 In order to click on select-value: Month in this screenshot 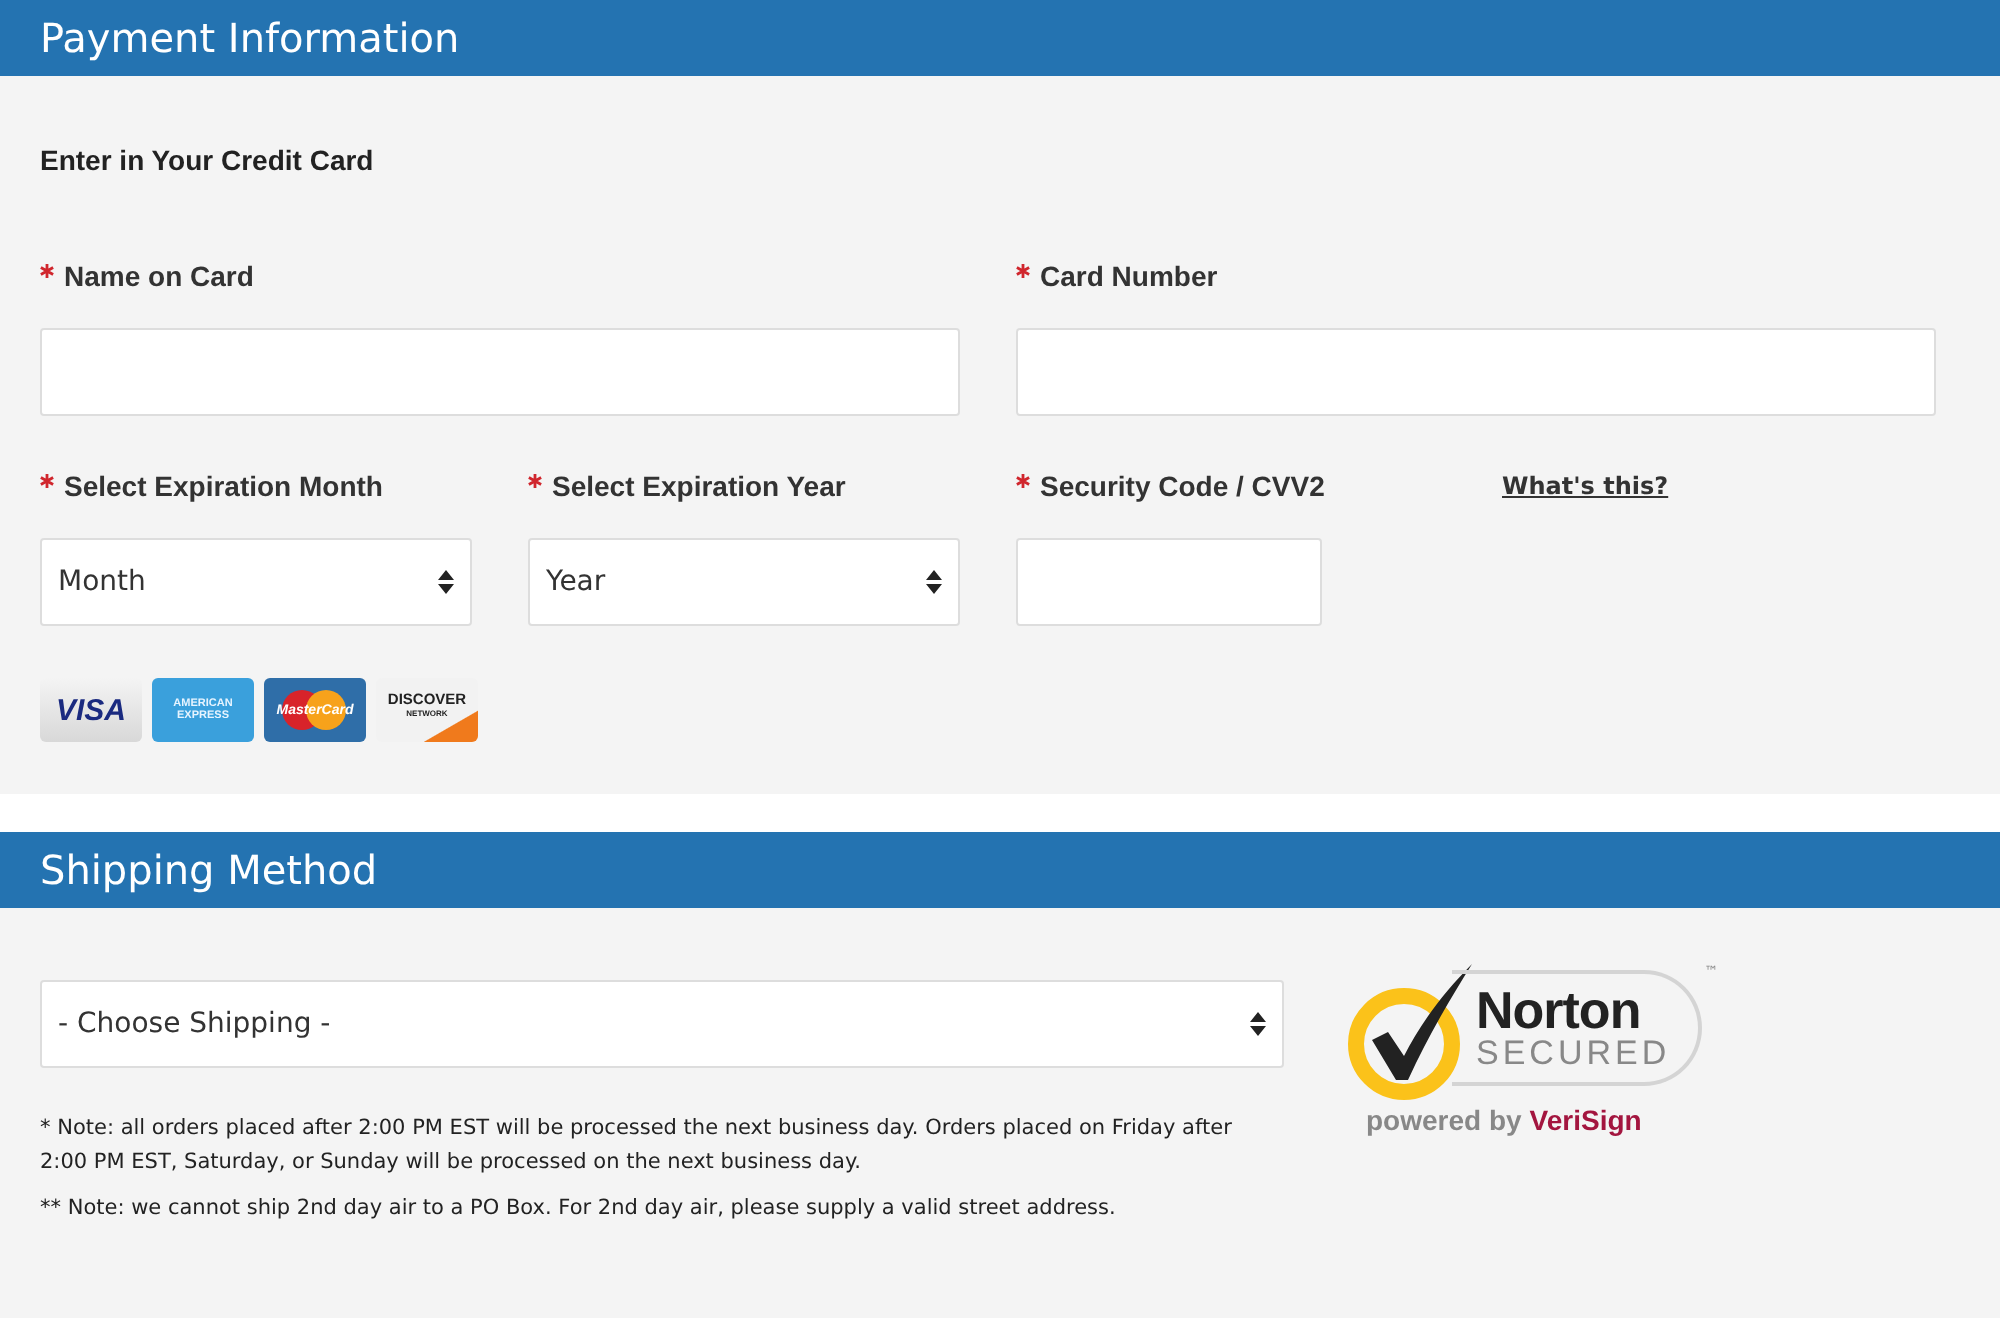, I will do `click(102, 582)`.